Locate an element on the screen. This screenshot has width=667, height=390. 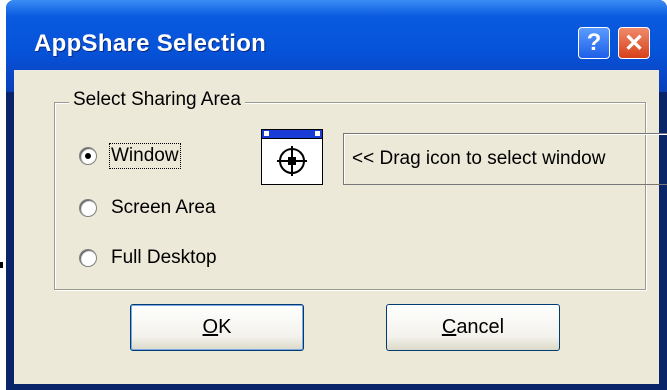
radio-button-checked is located at coordinates (88, 156).